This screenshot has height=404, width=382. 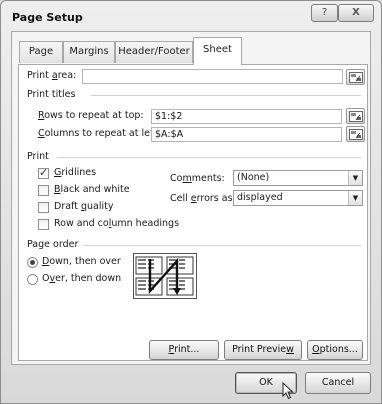 I want to click on over-then-down-radio, so click(x=32, y=279).